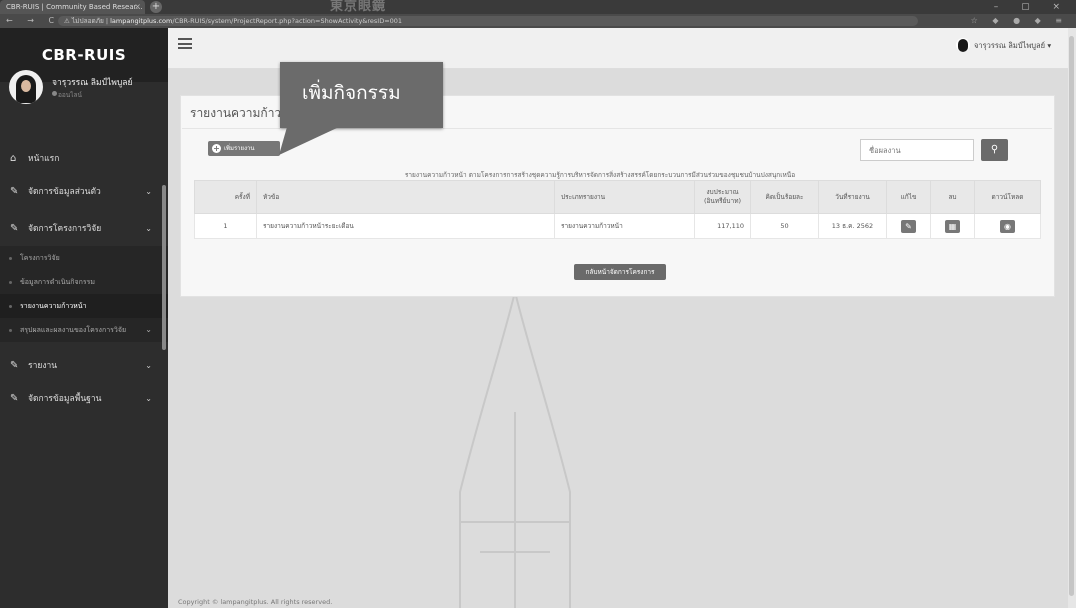 Image resolution: width=1076 pixels, height=608 pixels. I want to click on sidebar-user-status: ออนไลน์, so click(70, 95).